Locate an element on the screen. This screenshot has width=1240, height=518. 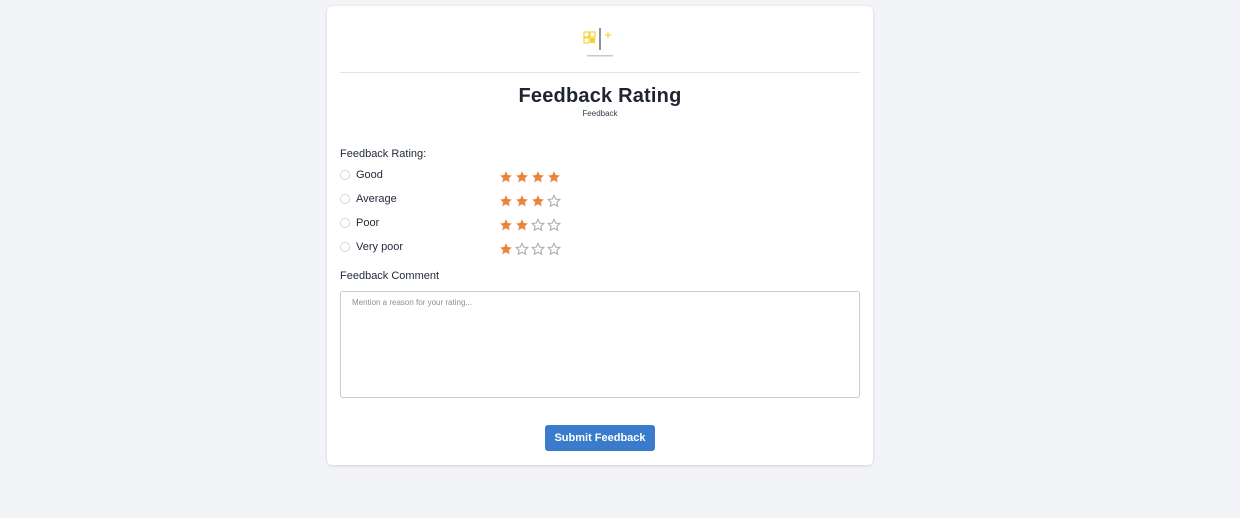
comment-label: Feedback Comment is located at coordinates (390, 276).